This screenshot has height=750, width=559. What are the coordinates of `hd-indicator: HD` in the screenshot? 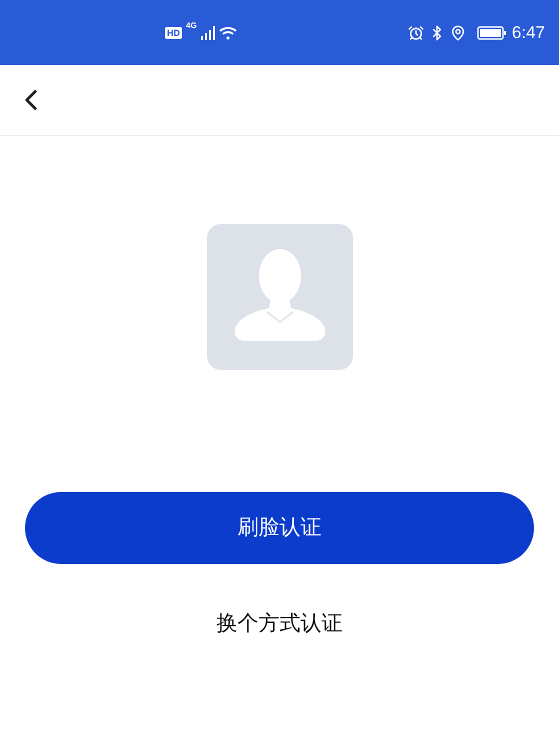 It's located at (173, 32).